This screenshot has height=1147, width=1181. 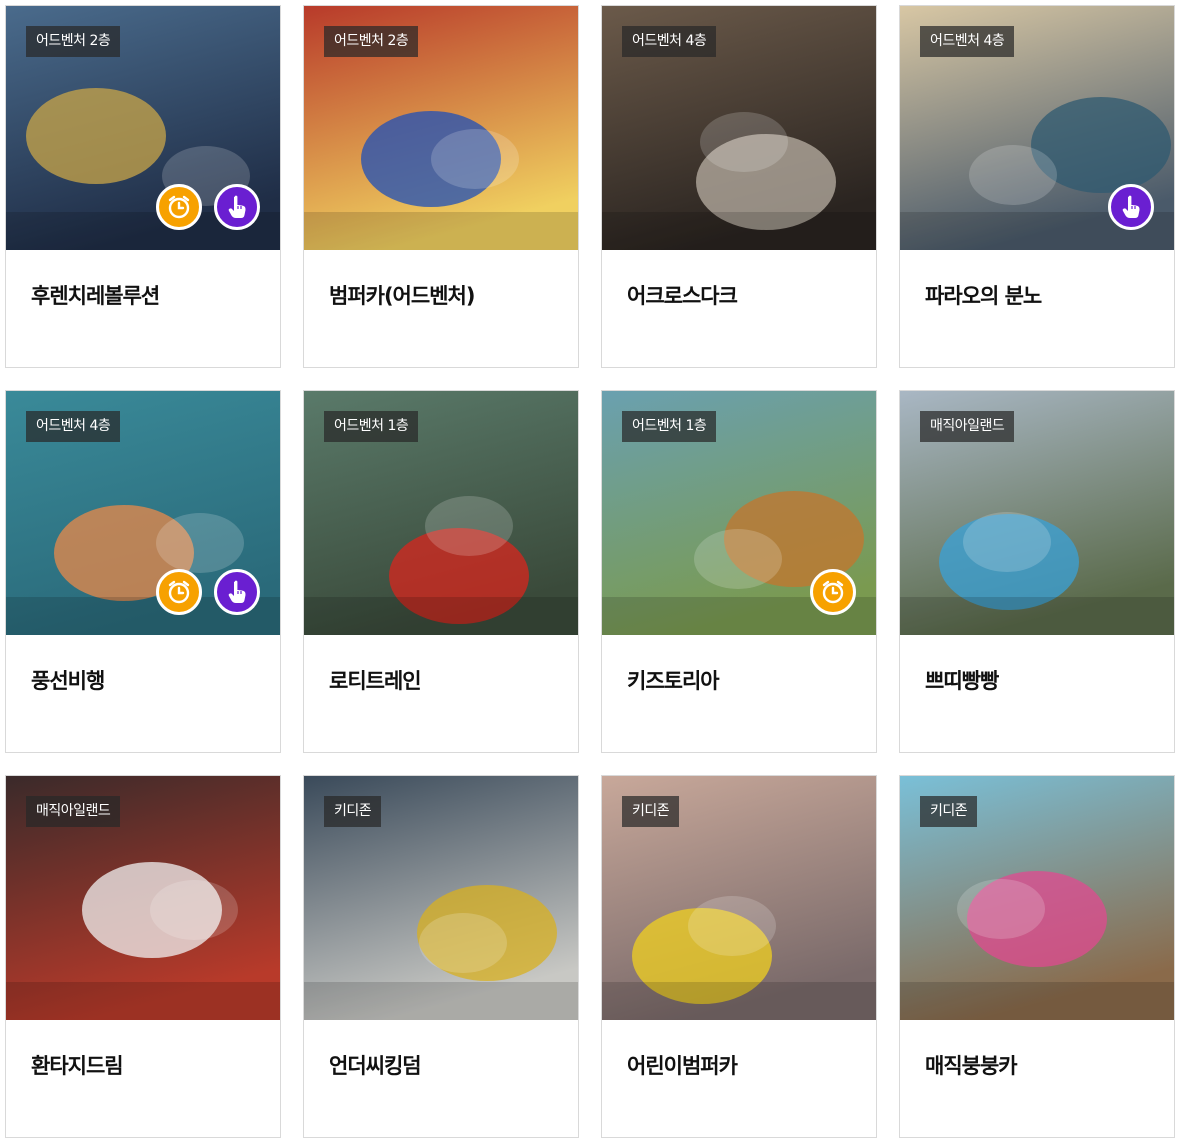 I want to click on attraction-card: 어드벤처 2층 범퍼카(어드벤처), so click(x=441, y=186).